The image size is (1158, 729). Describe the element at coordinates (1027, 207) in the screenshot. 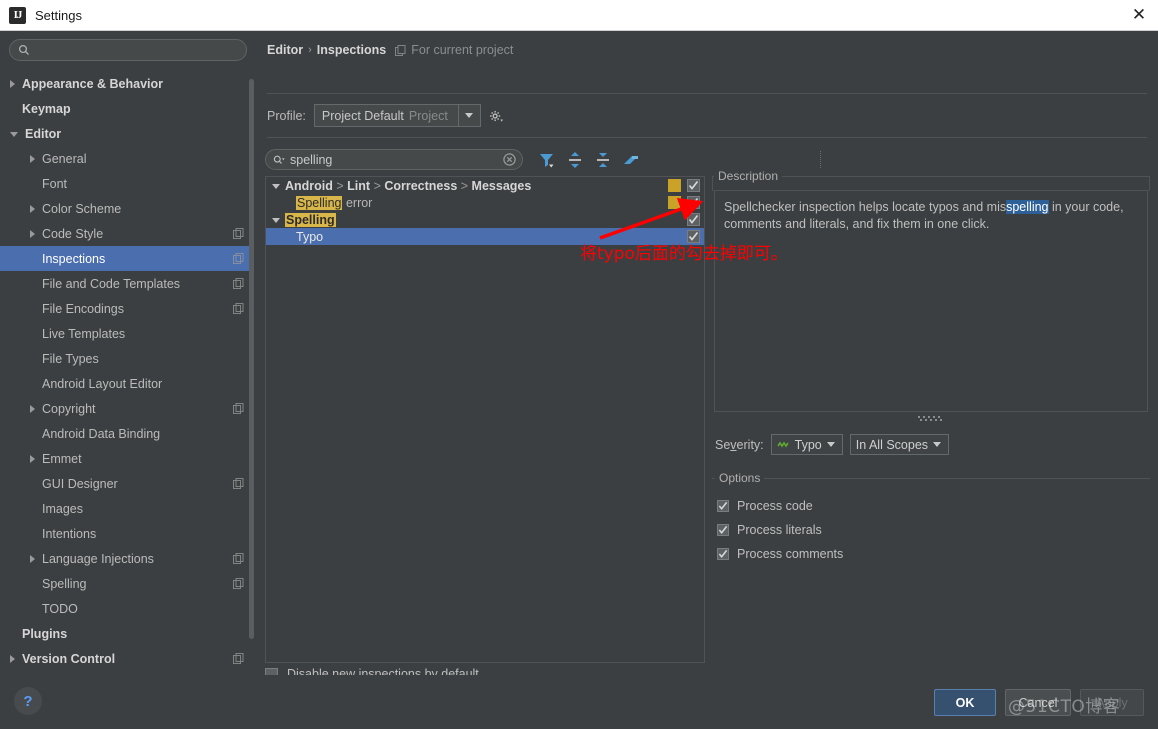

I see `description-highlight: spelling` at that location.